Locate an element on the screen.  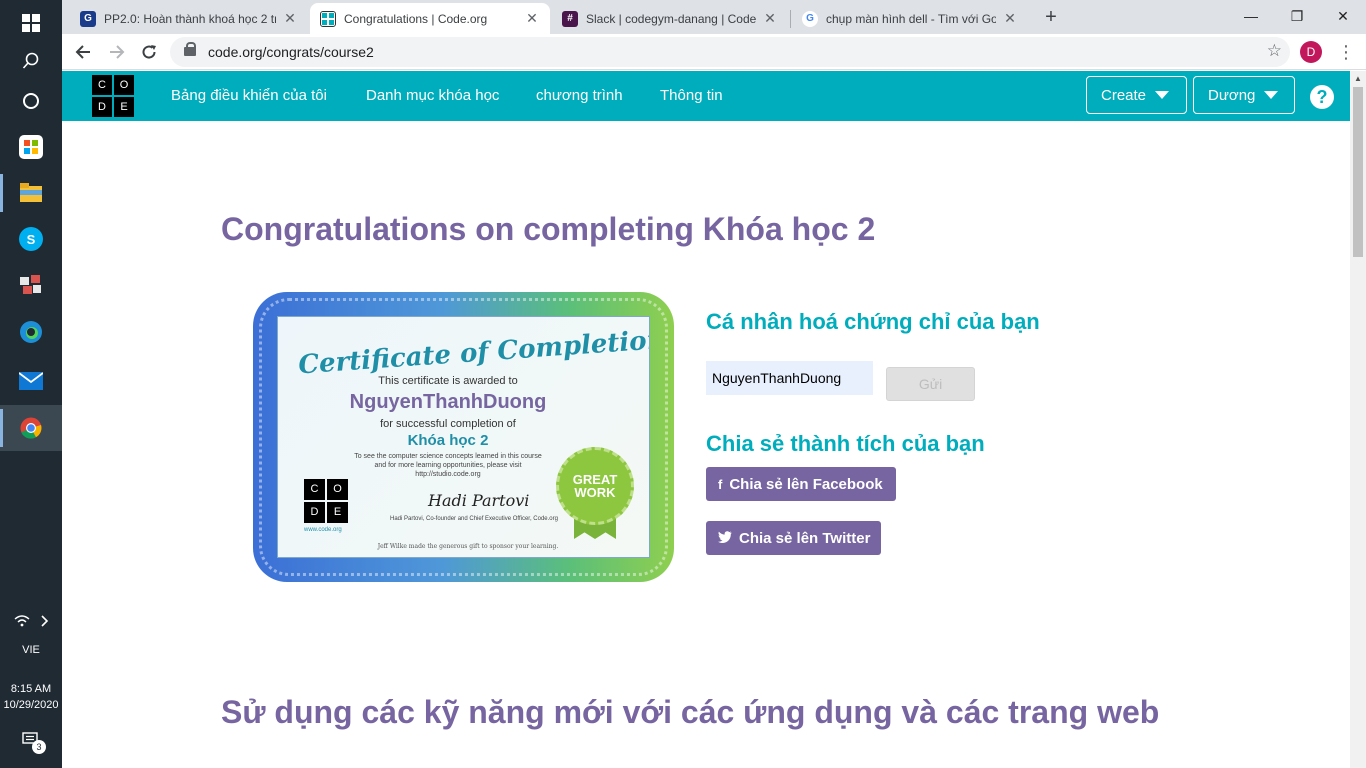
tab-slack: # Slack | codegym-danang | CodeG ✕ is located at coordinates (670, 18).